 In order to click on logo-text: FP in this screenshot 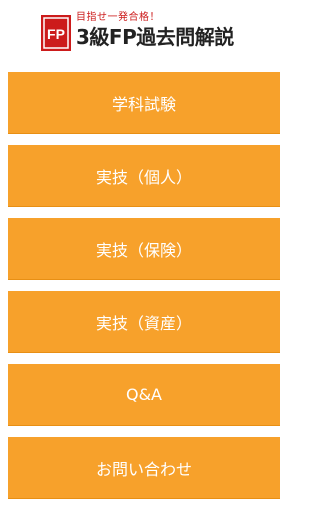, I will do `click(56, 34)`.